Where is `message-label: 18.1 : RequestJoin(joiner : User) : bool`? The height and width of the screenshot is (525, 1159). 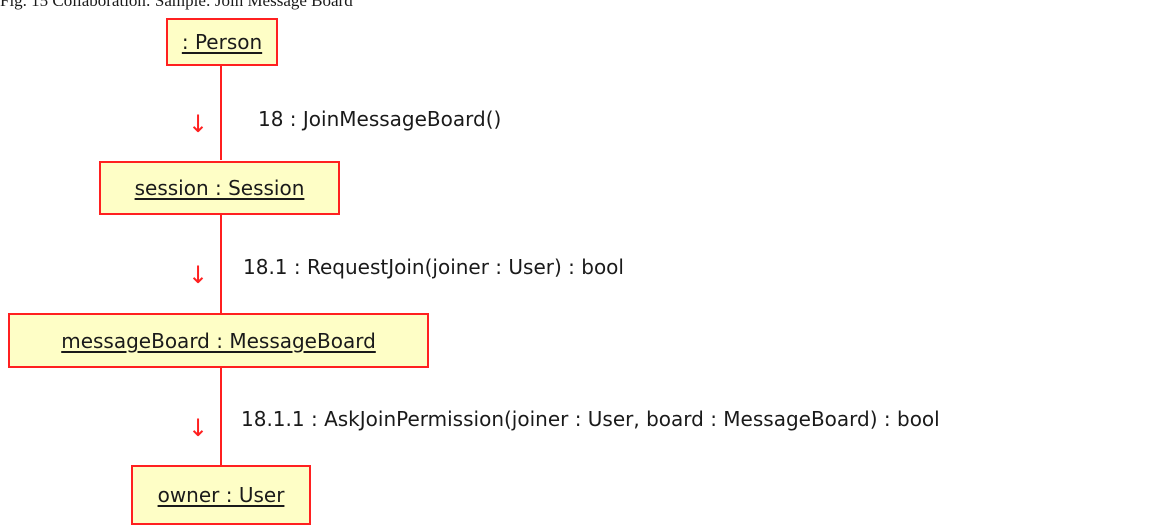 message-label: 18.1 : RequestJoin(joiner : User) : bool is located at coordinates (433, 267).